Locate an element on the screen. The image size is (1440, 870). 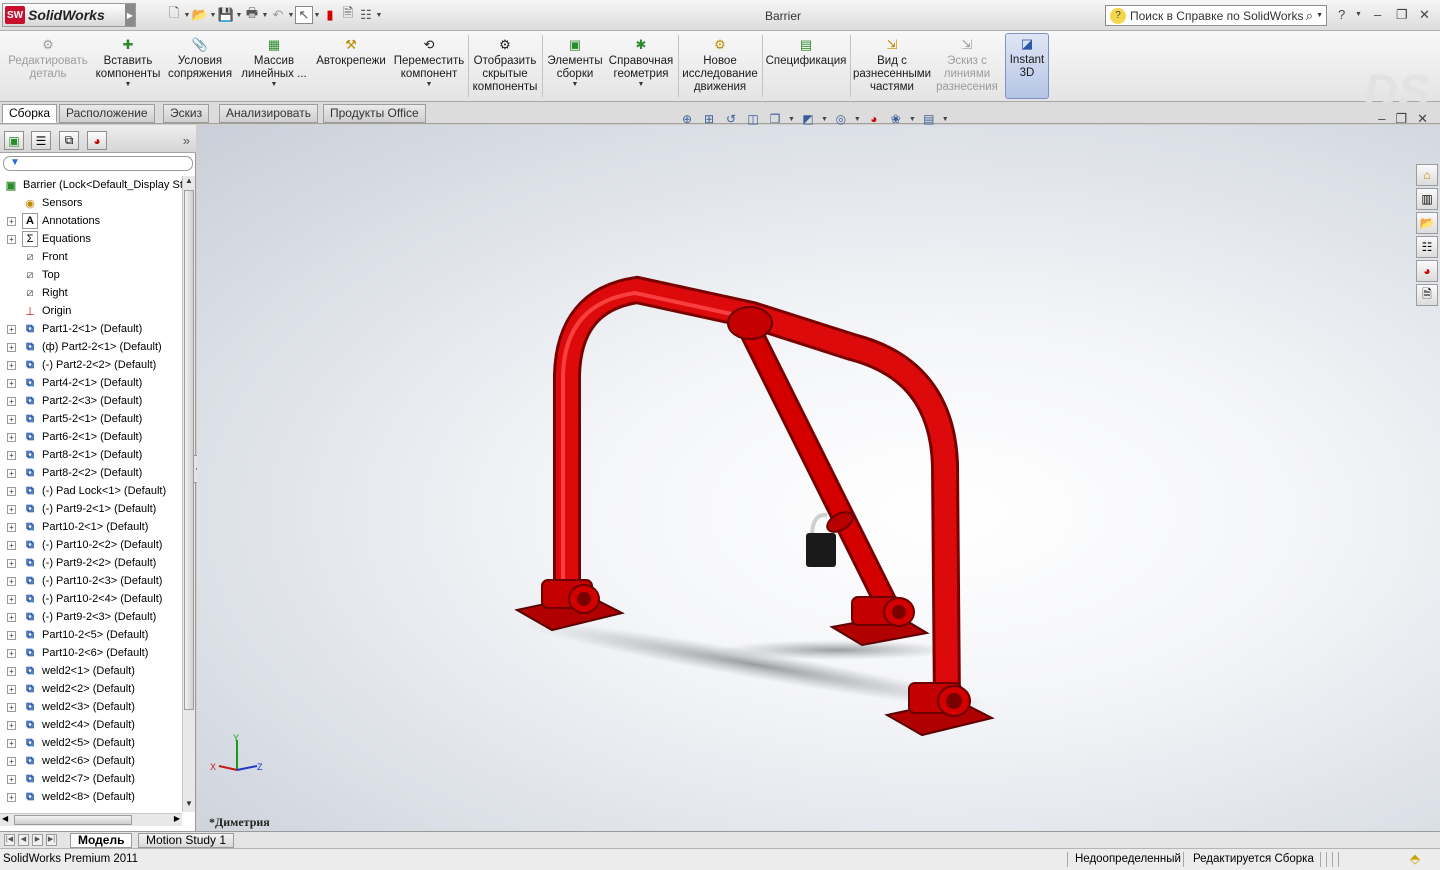
bill-of-materials-button: ▤ Спецификация is located at coordinates (806, 67).